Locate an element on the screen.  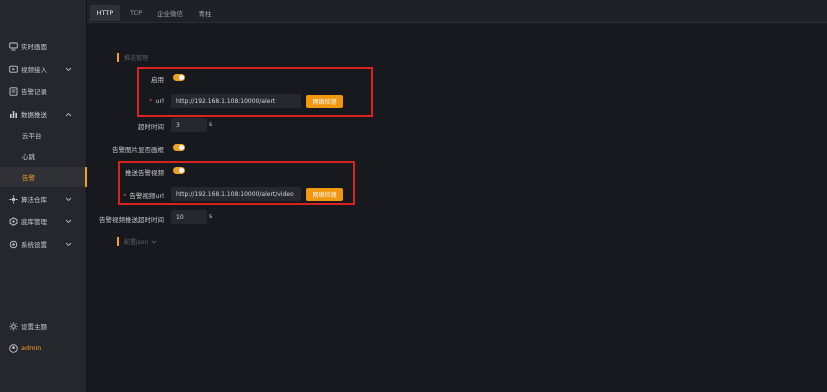
timeout-label: 超时时间 is located at coordinates (151, 127).